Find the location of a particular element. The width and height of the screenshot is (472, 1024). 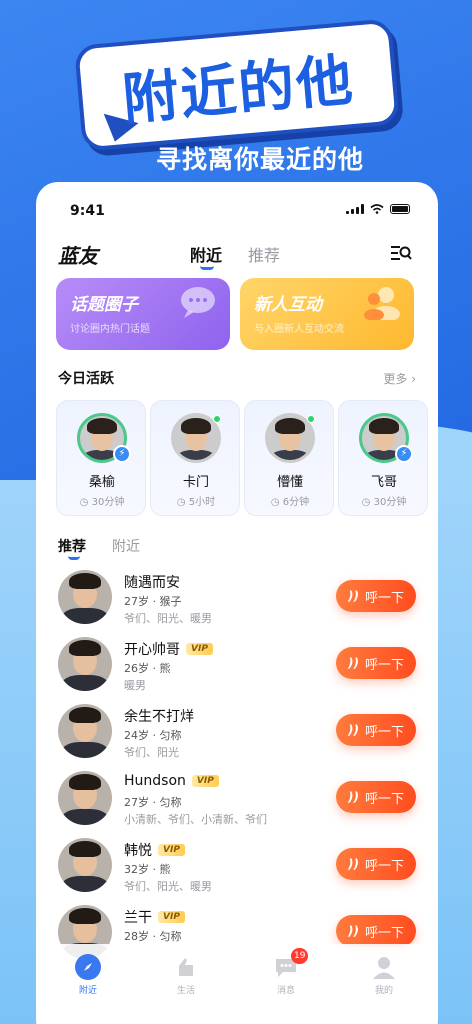

chevron-right-icon: › is located at coordinates (413, 379).